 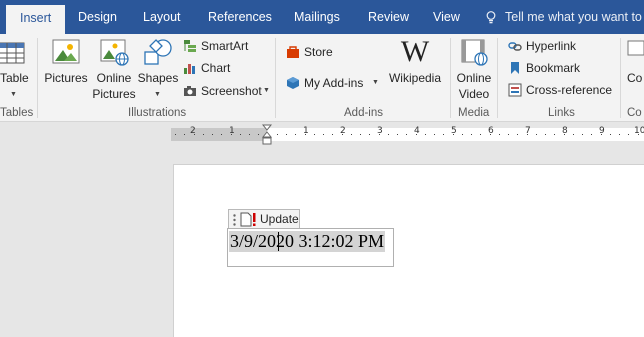 I want to click on table-label: Table, so click(x=14, y=78).